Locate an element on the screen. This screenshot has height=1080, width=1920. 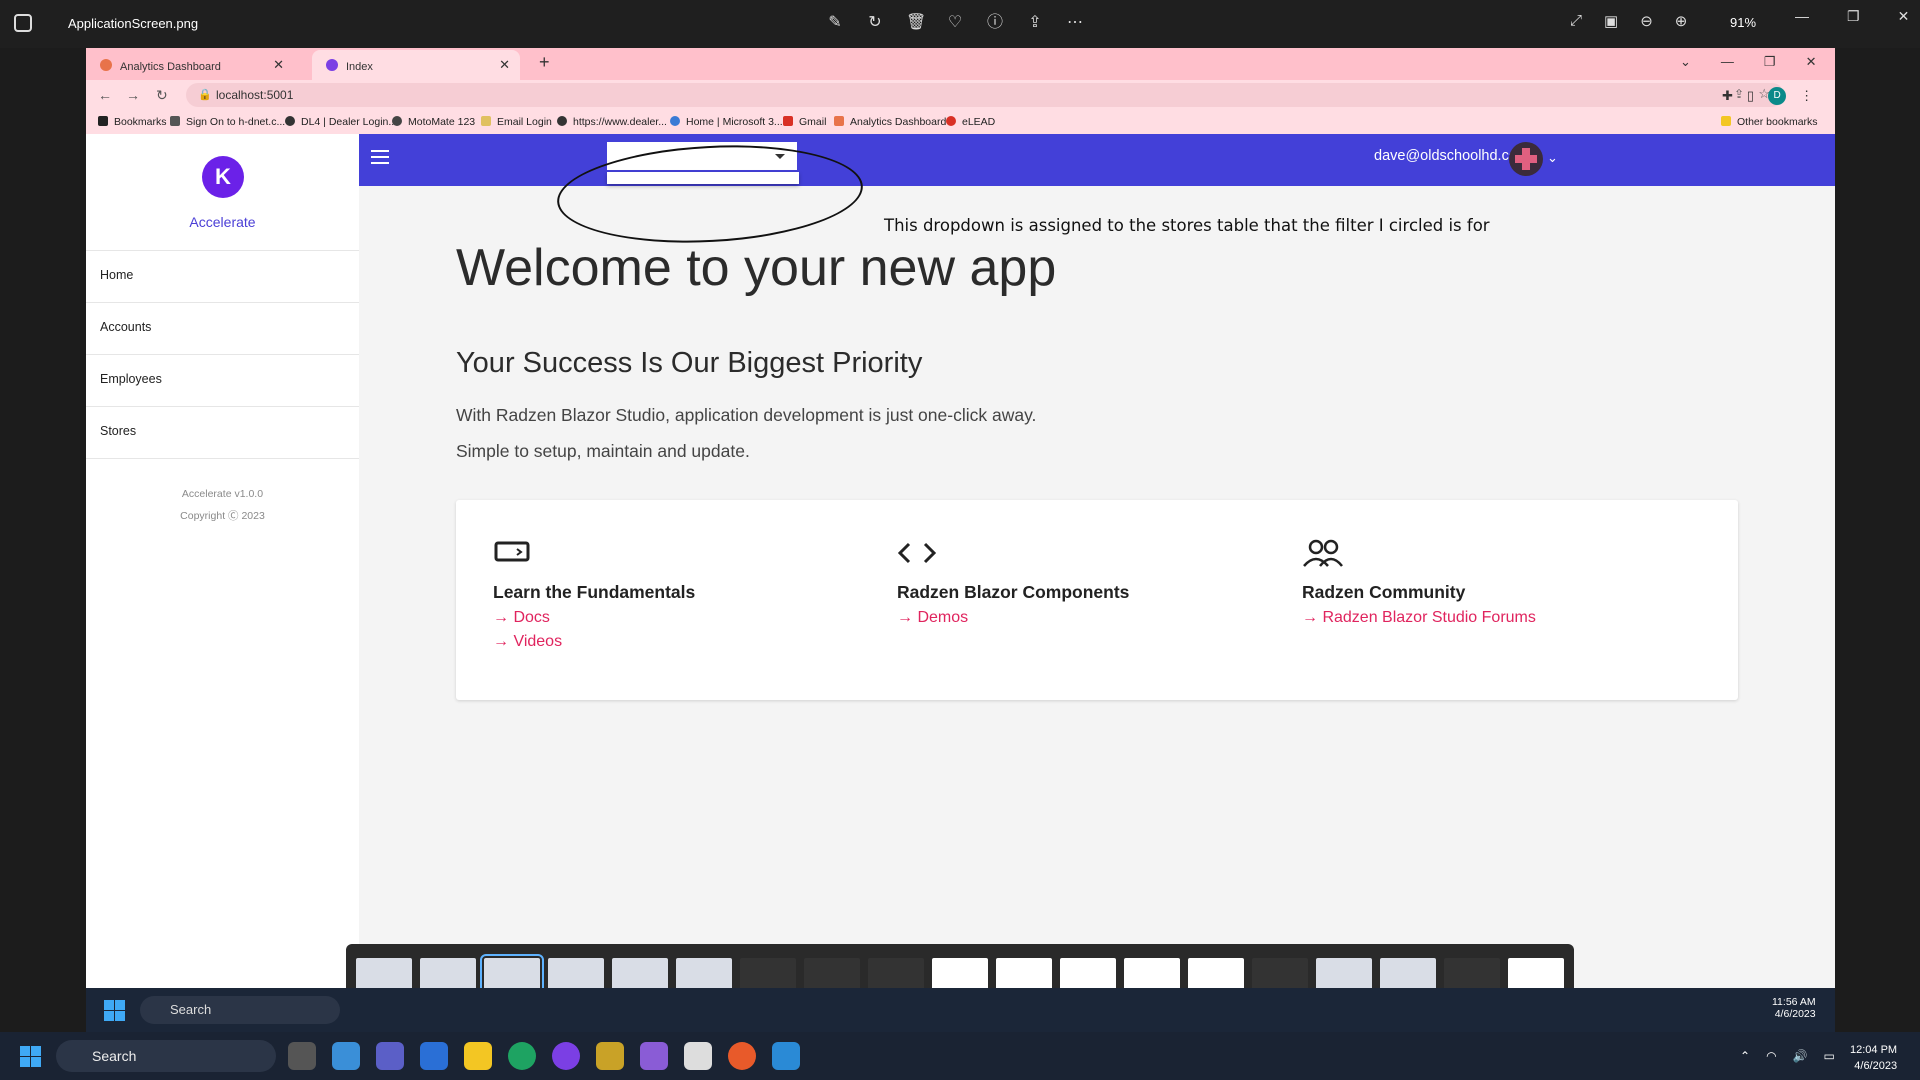
viewer-right-tools: ⤢ ▣ ⊖ ⊕ is located at coordinates (1628, 21).